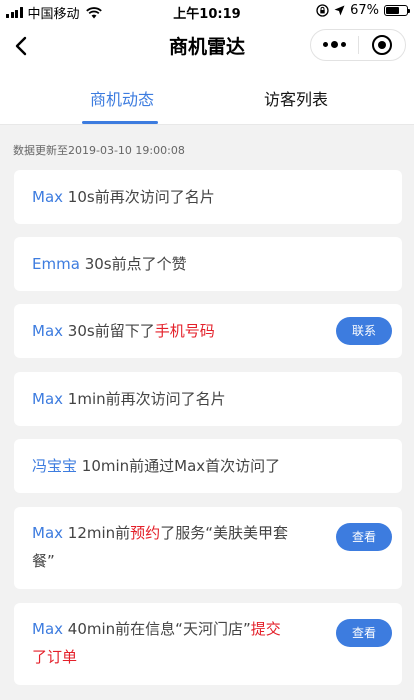 The image size is (414, 700). What do you see at coordinates (54, 466) in the screenshot?
I see `visitor-name: 冯宝宝` at bounding box center [54, 466].